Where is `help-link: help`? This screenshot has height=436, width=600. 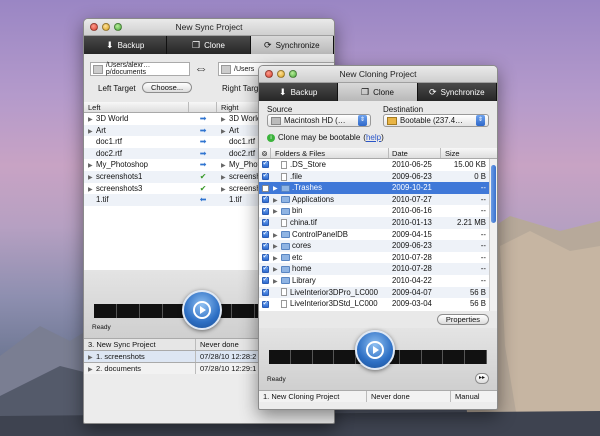
help-link: help is located at coordinates (373, 137).